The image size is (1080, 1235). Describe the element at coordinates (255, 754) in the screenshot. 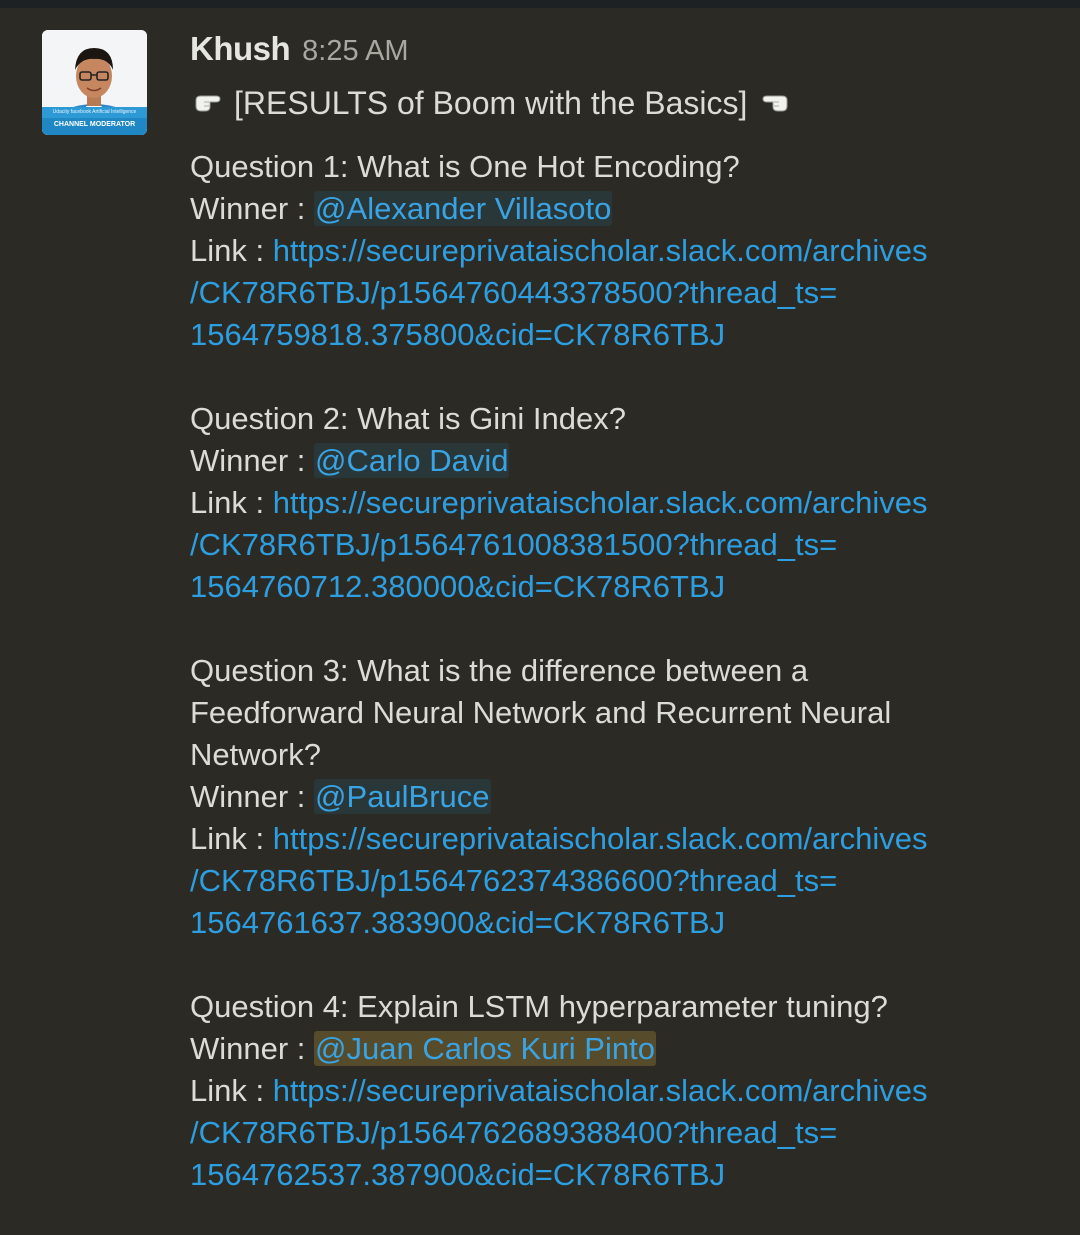

I see `question-text-continued: Network?` at that location.